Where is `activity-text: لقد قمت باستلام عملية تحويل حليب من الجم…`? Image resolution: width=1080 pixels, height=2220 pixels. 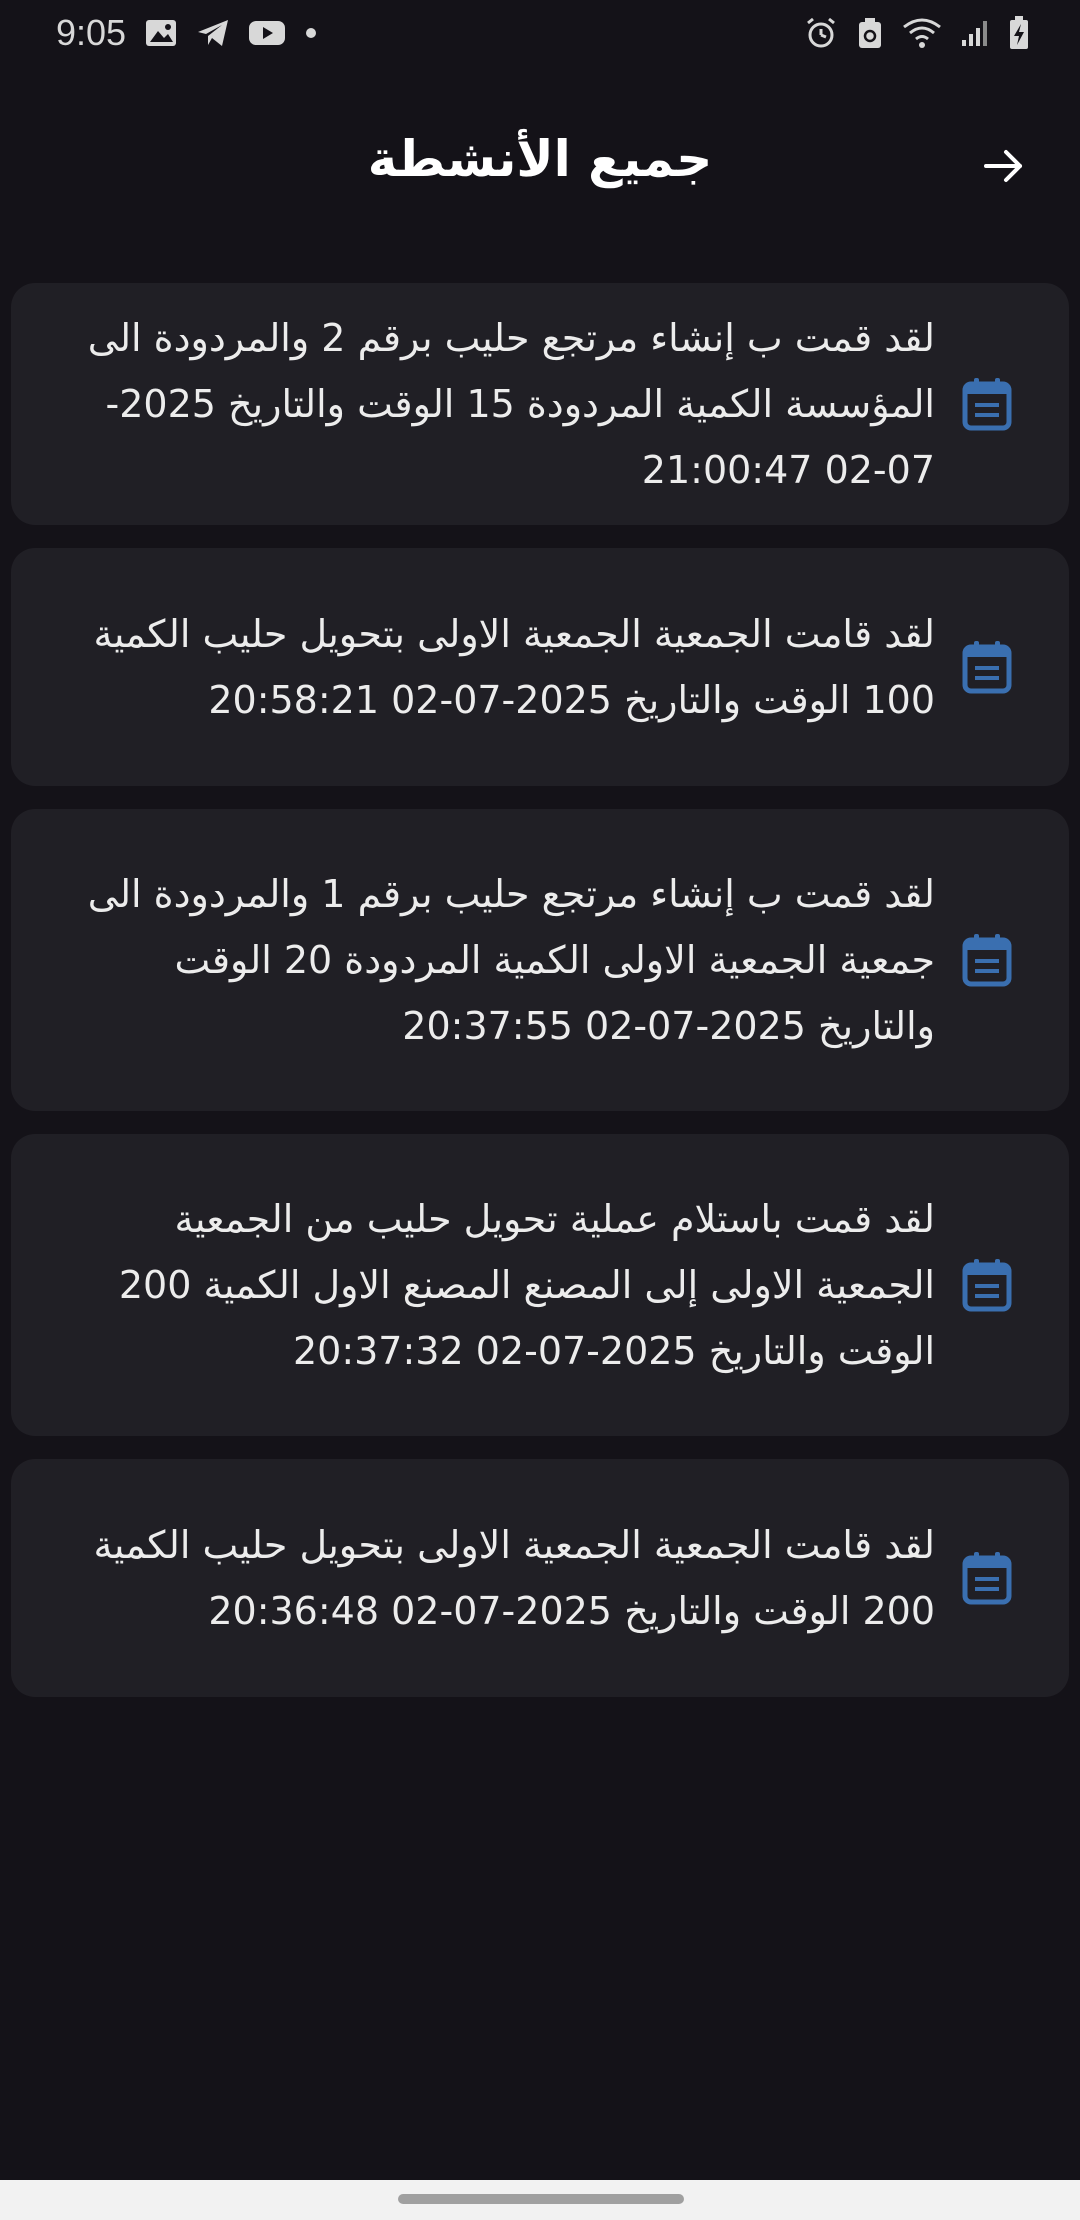
activity-text: لقد قمت باستلام عملية تحويل حليب من الجم… is located at coordinates (526, 1285).